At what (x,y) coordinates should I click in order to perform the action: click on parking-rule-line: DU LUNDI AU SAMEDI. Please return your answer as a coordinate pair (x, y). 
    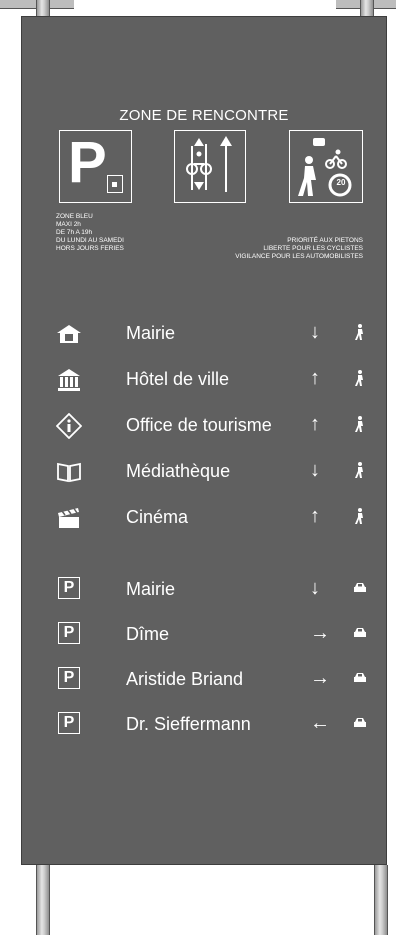
    Looking at the image, I should click on (90, 240).